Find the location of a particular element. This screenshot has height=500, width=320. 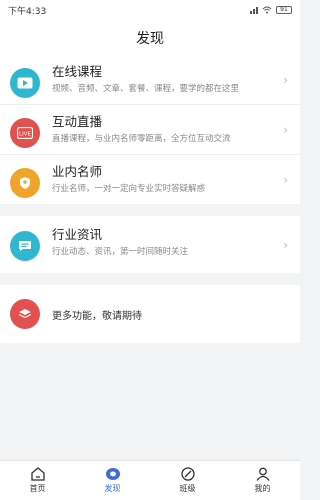

item-title: 行业资讯 is located at coordinates (77, 234).